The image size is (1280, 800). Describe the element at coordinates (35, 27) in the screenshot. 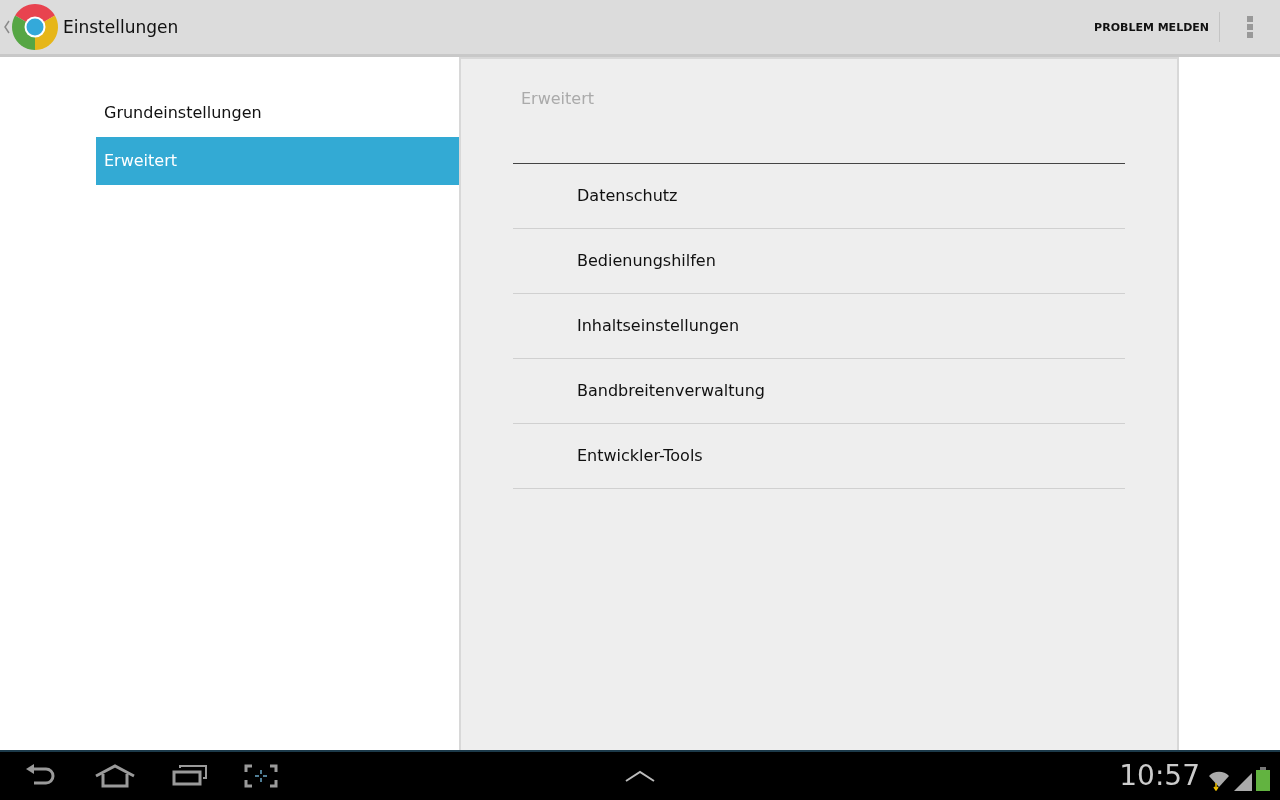

I see `browser-logo-icon` at that location.